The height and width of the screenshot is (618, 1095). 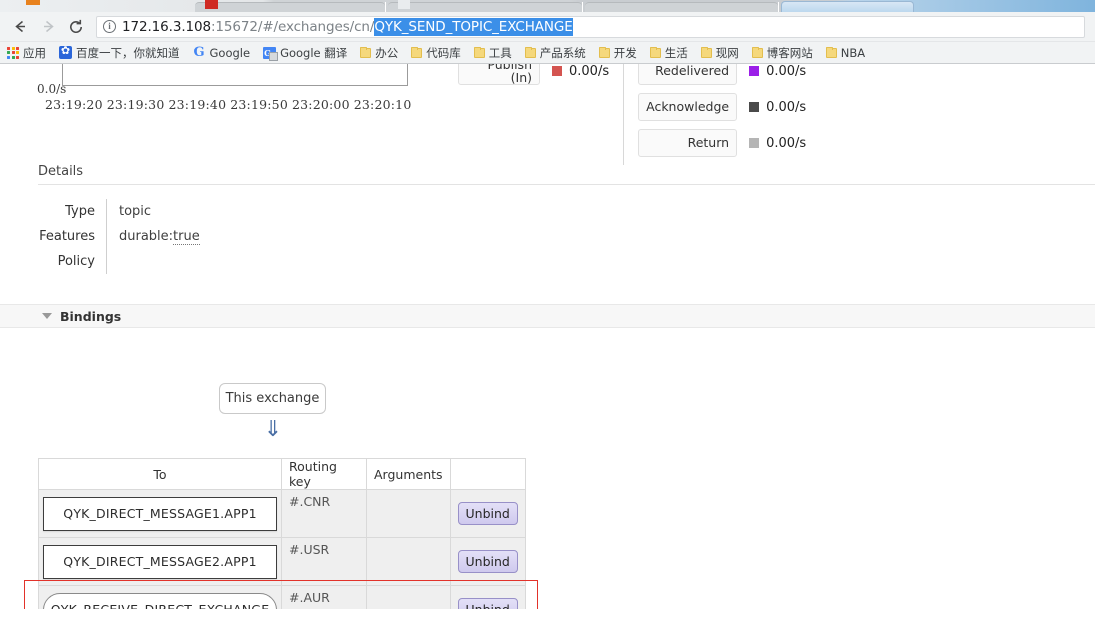 I want to click on bookmark-google: G Google, so click(x=221, y=52).